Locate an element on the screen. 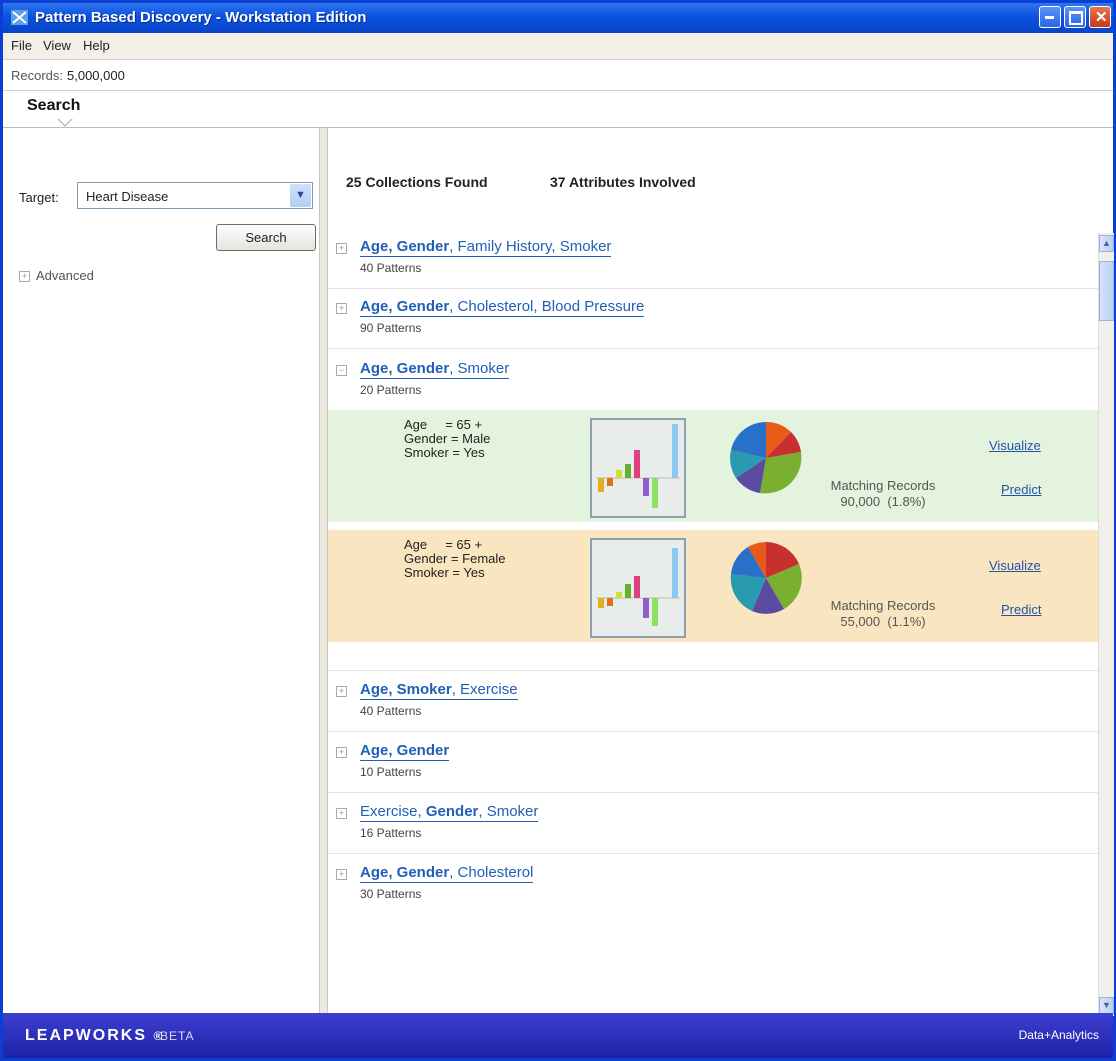 Image resolution: width=1116 pixels, height=1061 pixels. collection-item: + Age, Gender 10 Patterns is located at coordinates (713, 762).